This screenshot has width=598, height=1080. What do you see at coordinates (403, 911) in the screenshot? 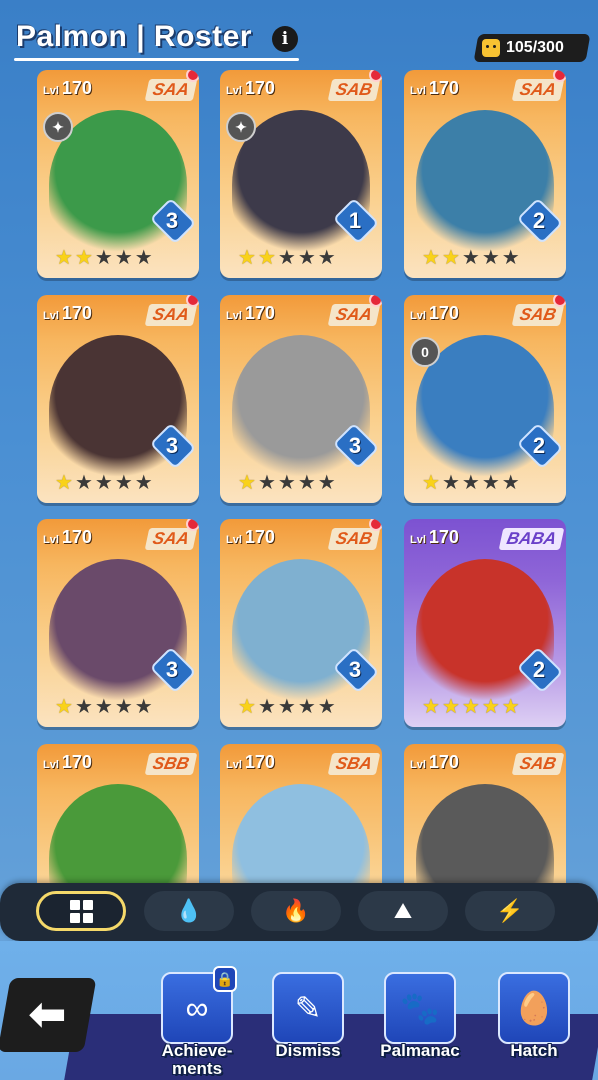
I see `filter-earth-button: ⛰` at bounding box center [403, 911].